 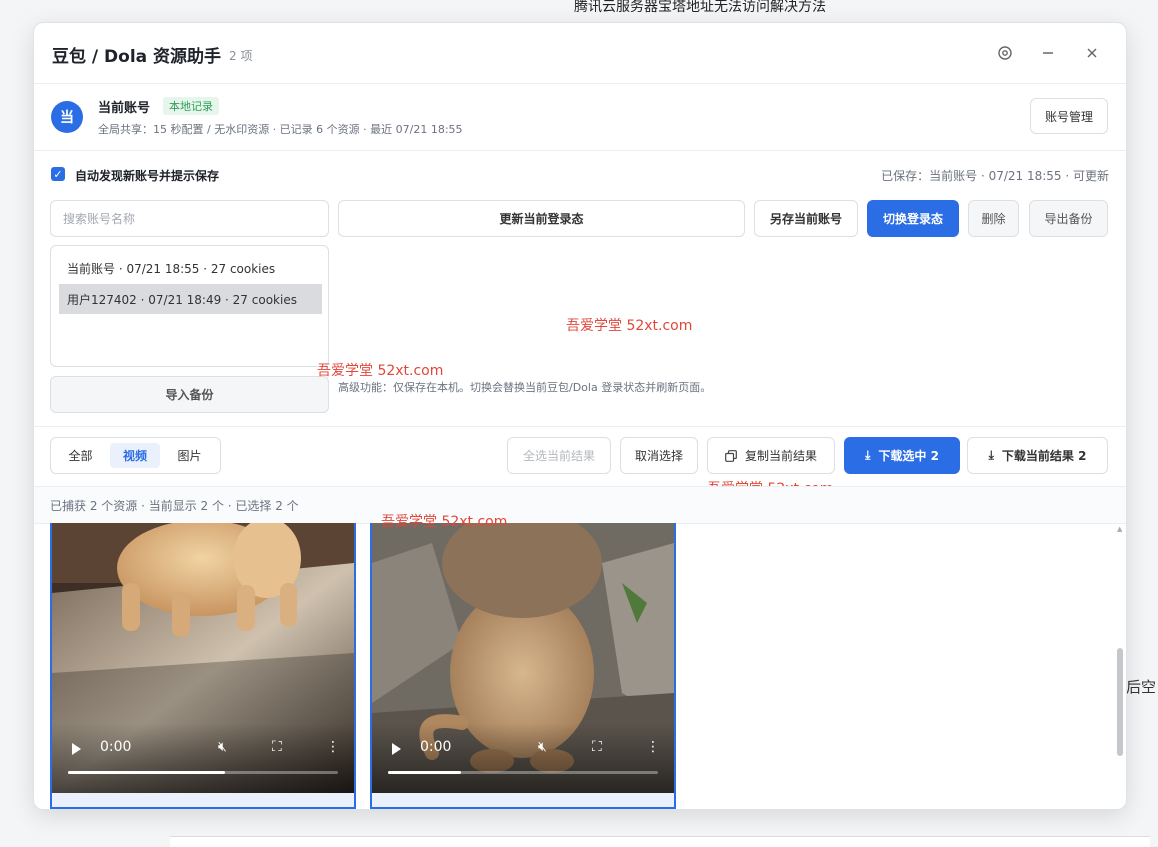 I want to click on account-search-input, so click(x=189, y=218).